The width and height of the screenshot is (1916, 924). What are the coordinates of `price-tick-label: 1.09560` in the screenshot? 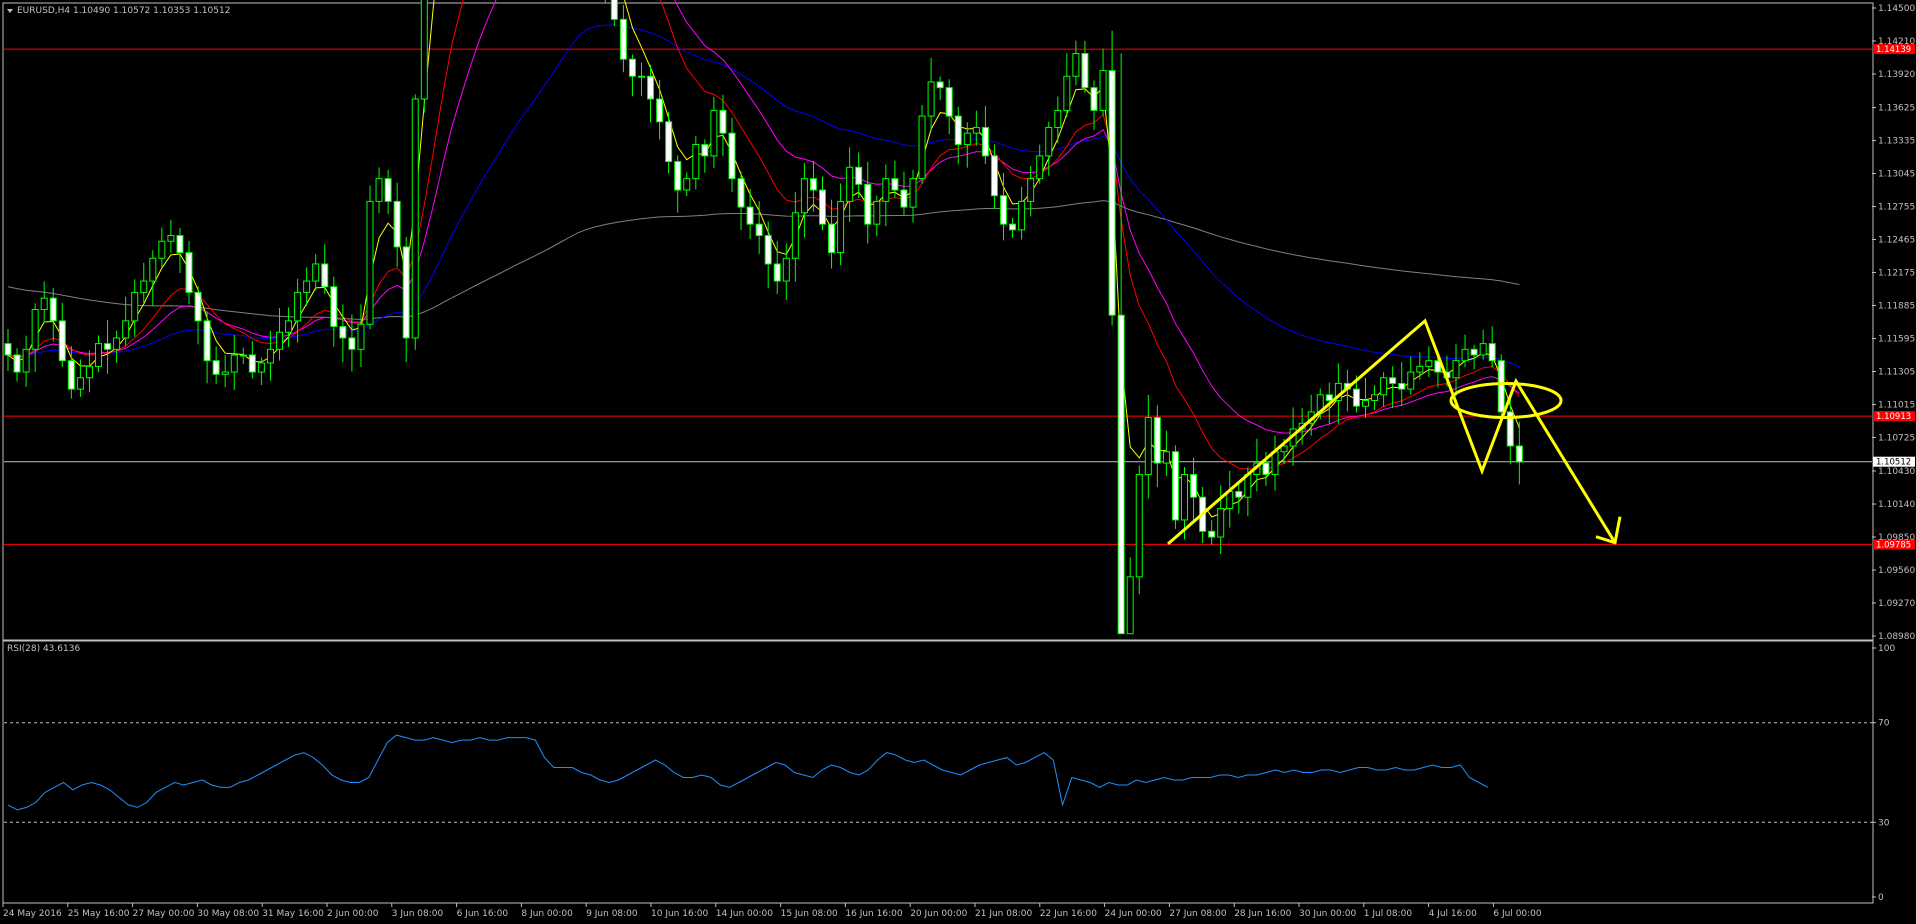 It's located at (1896, 571).